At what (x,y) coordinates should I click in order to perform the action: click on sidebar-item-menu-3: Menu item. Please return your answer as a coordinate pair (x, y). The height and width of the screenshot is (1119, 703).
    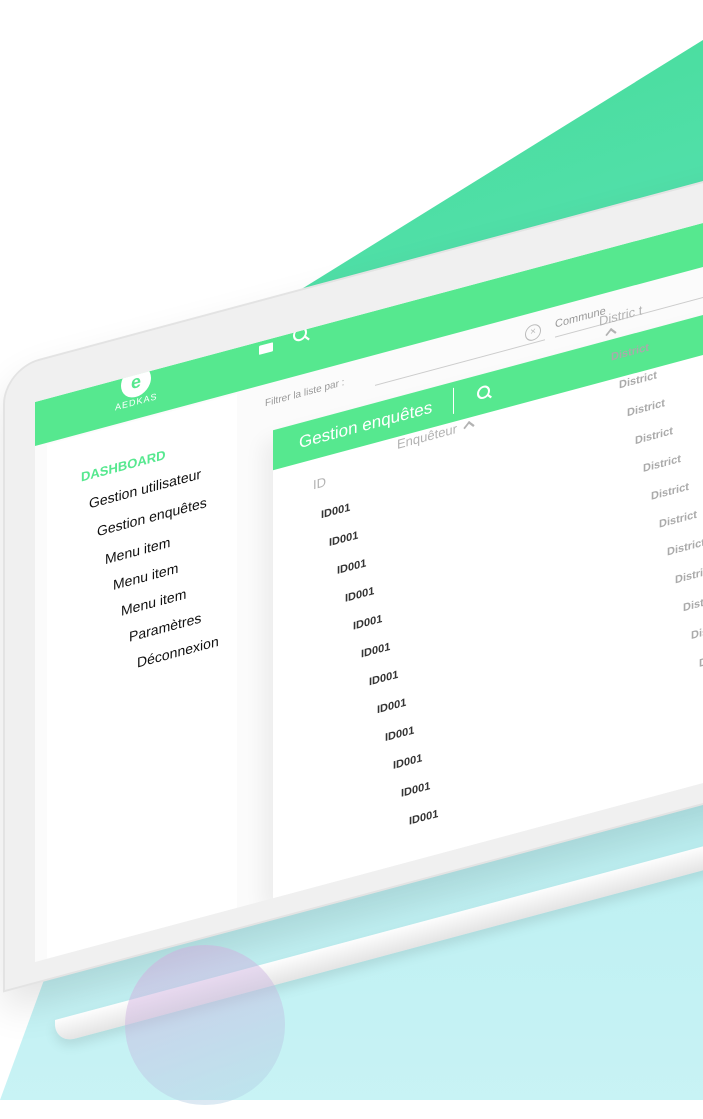
    Looking at the image, I should click on (153, 602).